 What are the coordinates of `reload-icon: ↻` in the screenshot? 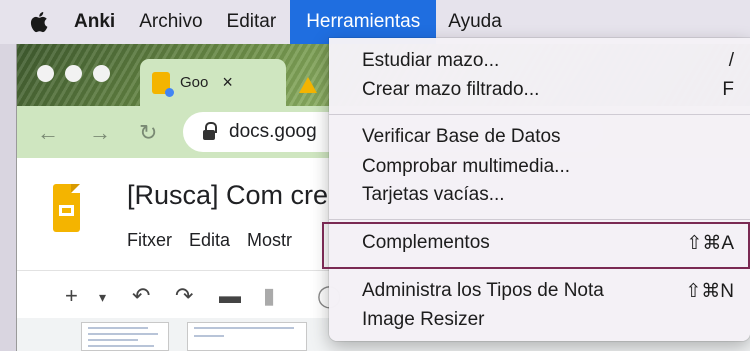 It's located at (148, 133).